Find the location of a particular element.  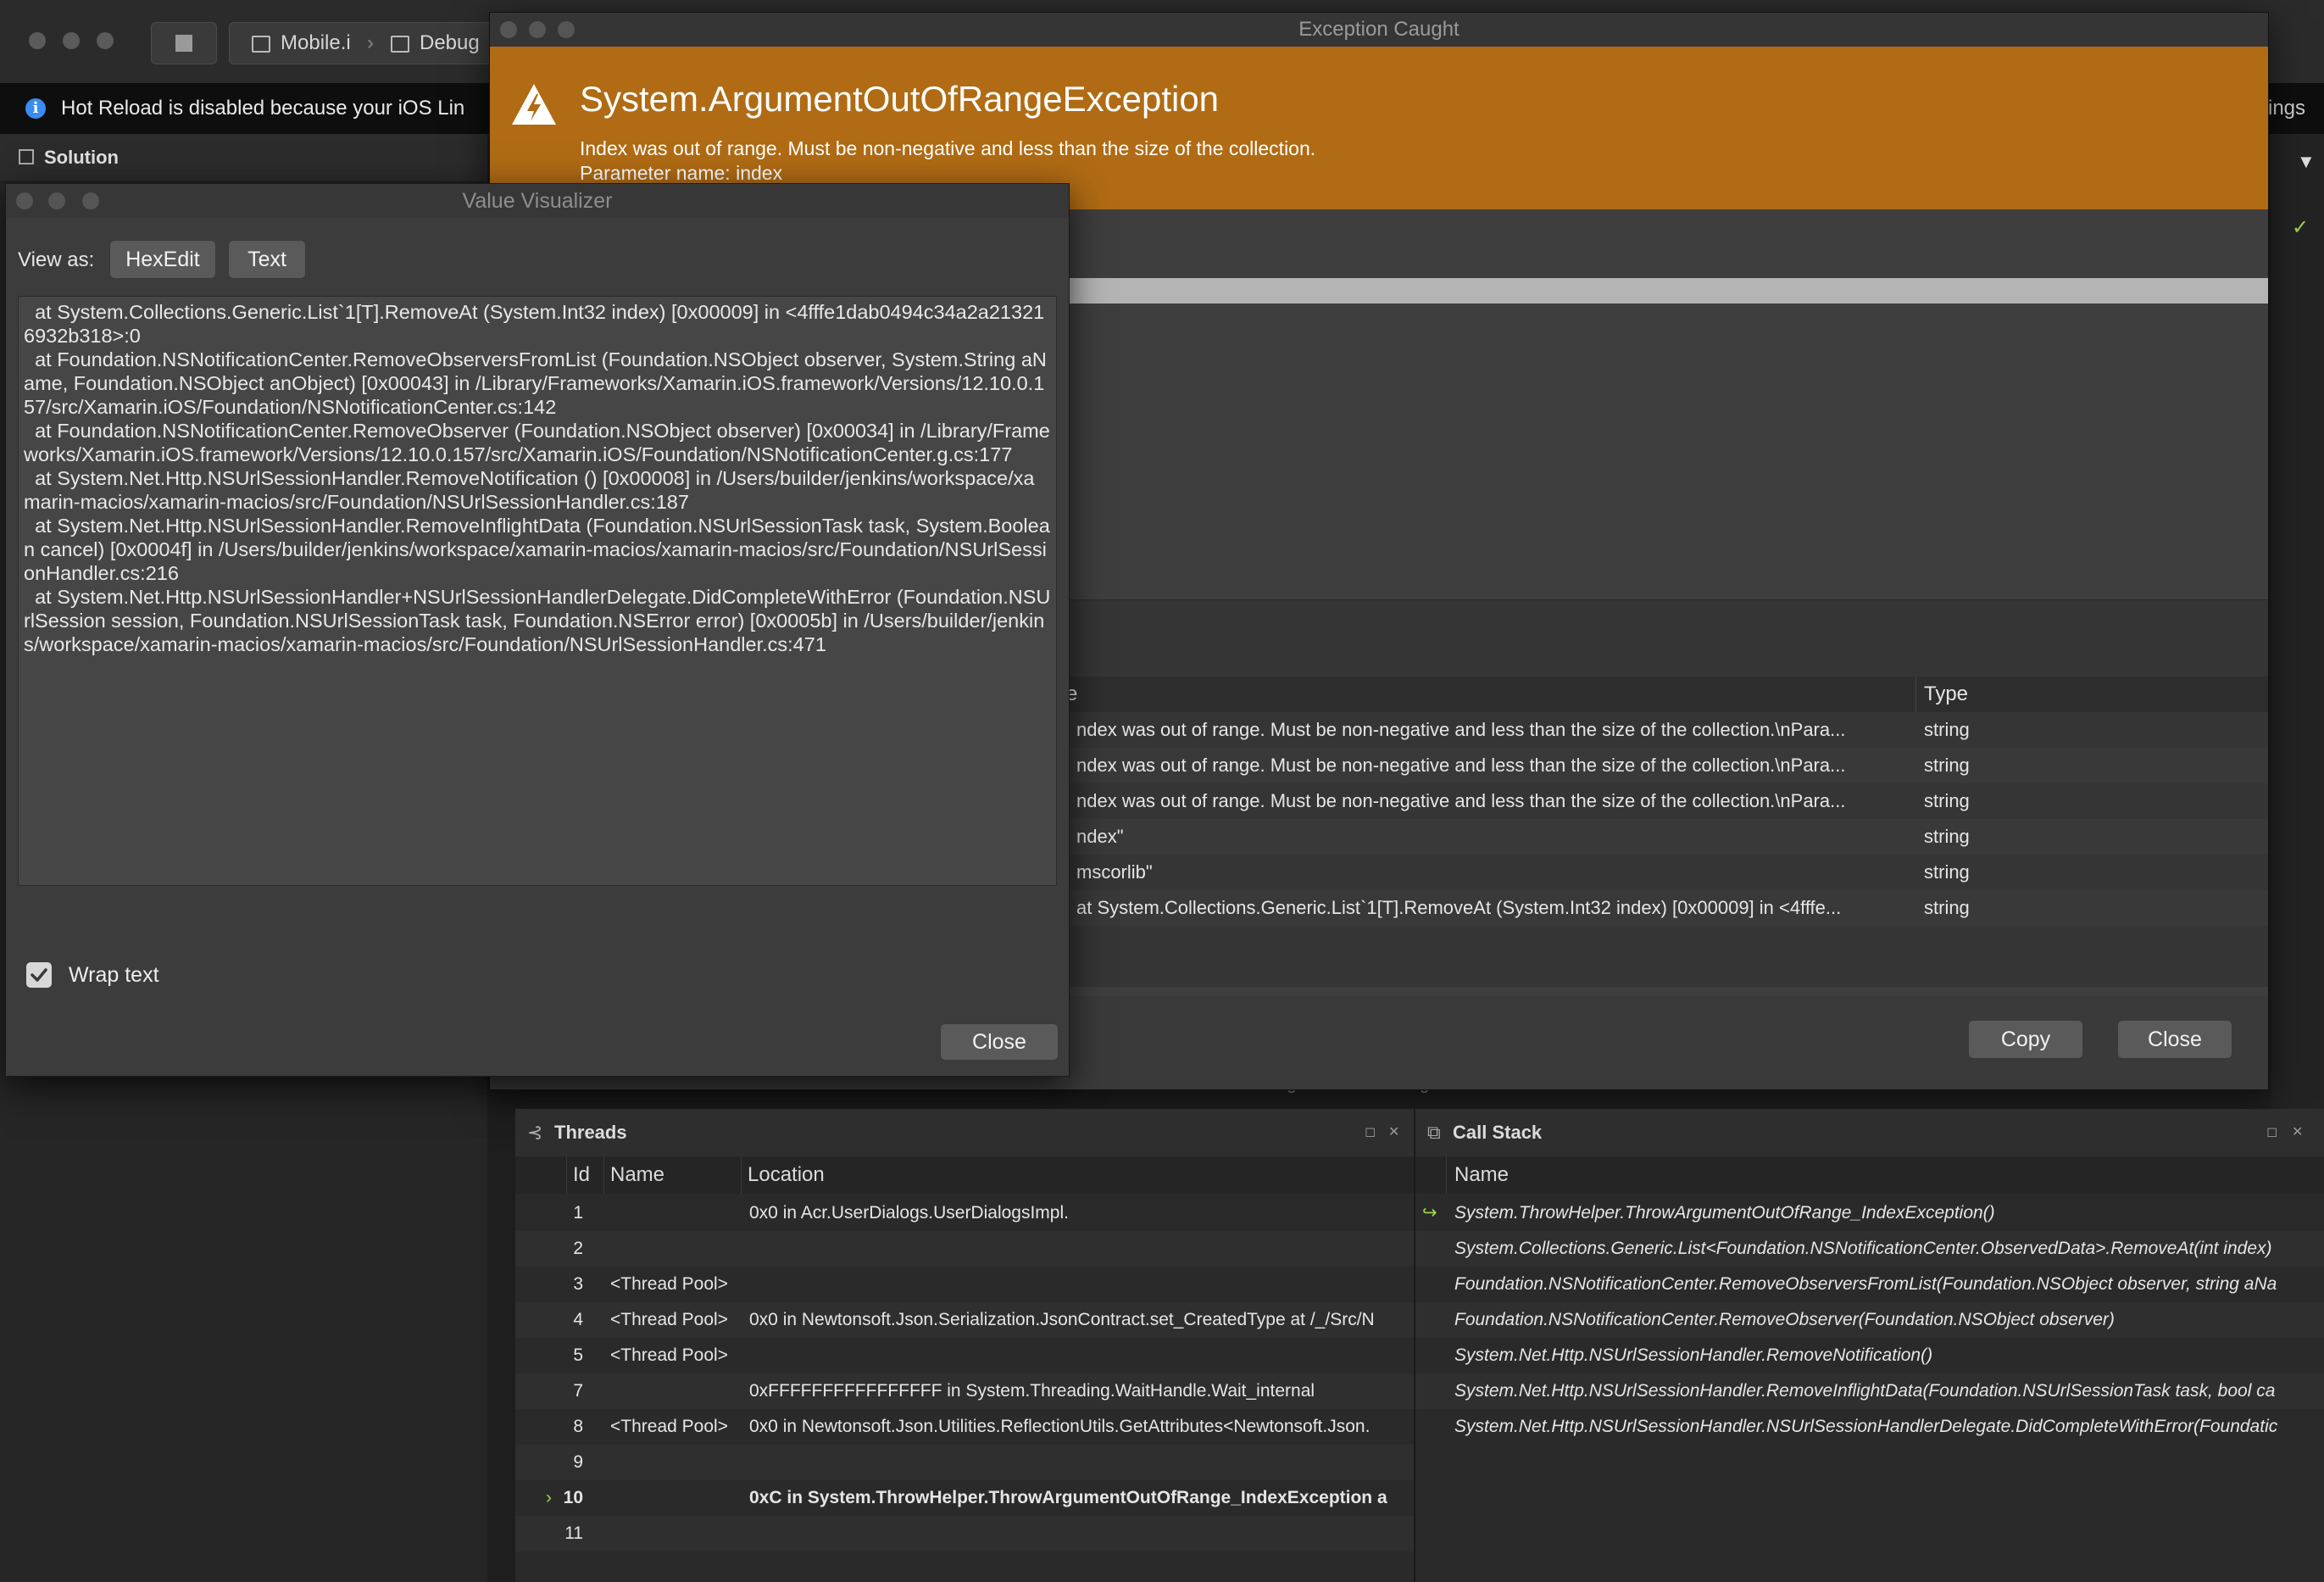

ide-minimize-button is located at coordinates (72, 40).